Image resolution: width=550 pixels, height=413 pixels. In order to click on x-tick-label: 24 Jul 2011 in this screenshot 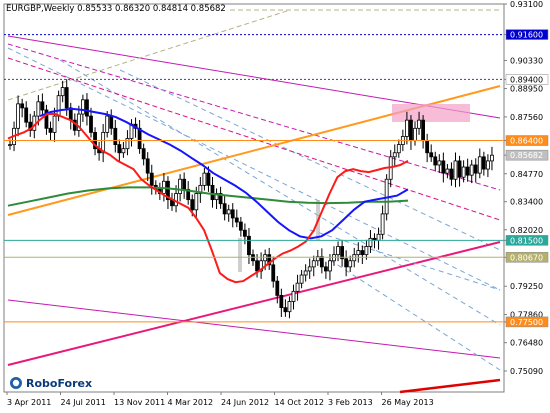, I will do `click(83, 402)`.